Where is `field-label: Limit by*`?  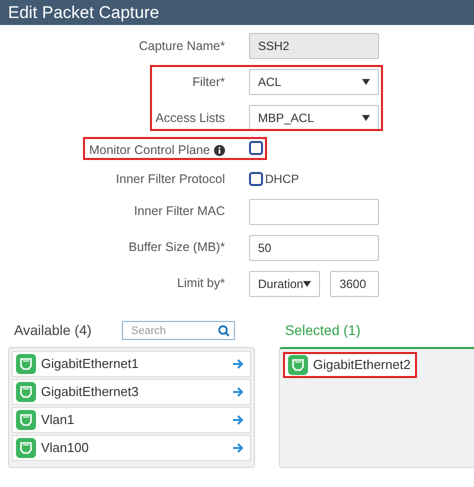 field-label: Limit by* is located at coordinates (201, 283).